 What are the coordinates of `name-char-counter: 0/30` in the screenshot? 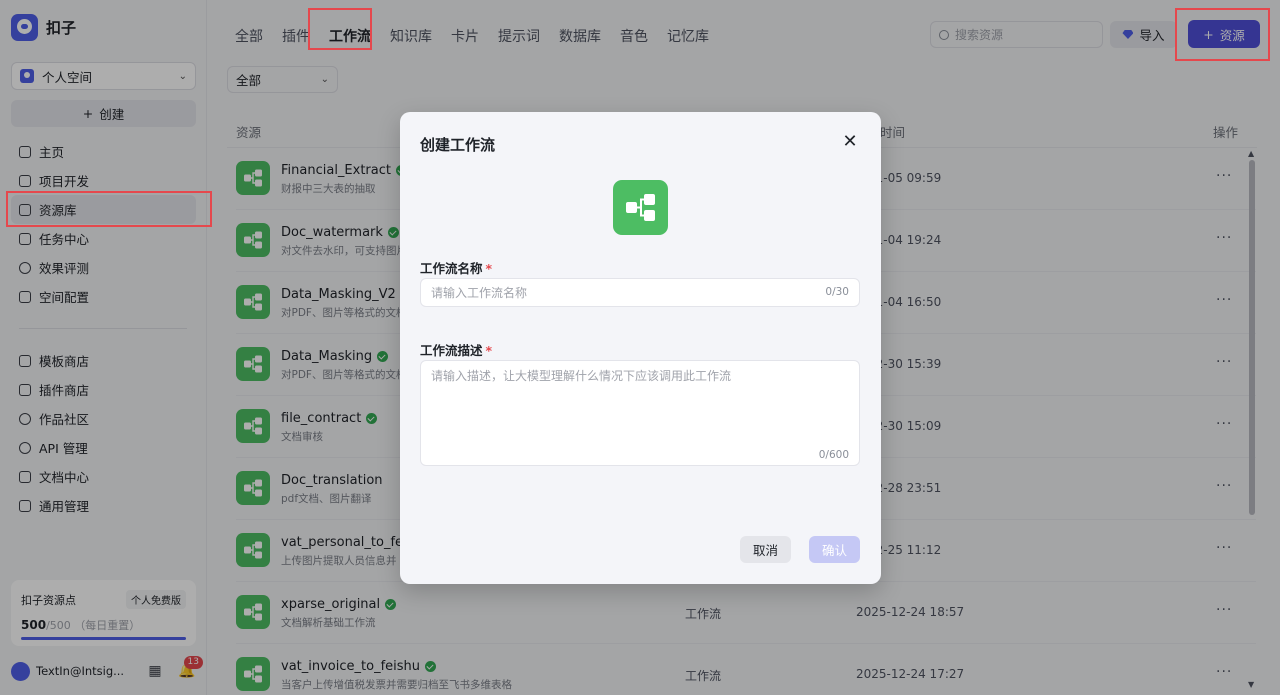 It's located at (837, 292).